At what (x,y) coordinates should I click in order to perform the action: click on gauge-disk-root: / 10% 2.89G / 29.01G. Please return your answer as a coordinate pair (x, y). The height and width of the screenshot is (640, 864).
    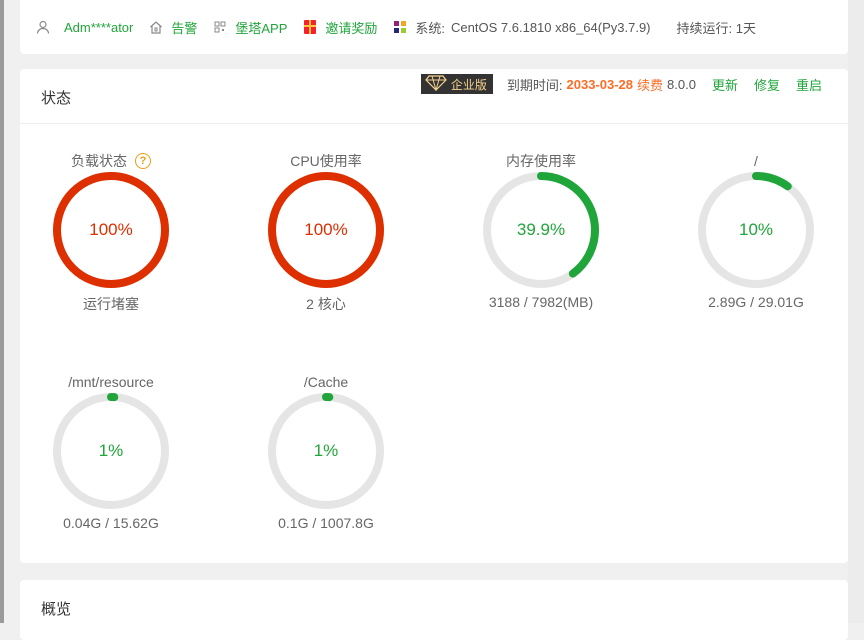
    Looking at the image, I should click on (756, 230).